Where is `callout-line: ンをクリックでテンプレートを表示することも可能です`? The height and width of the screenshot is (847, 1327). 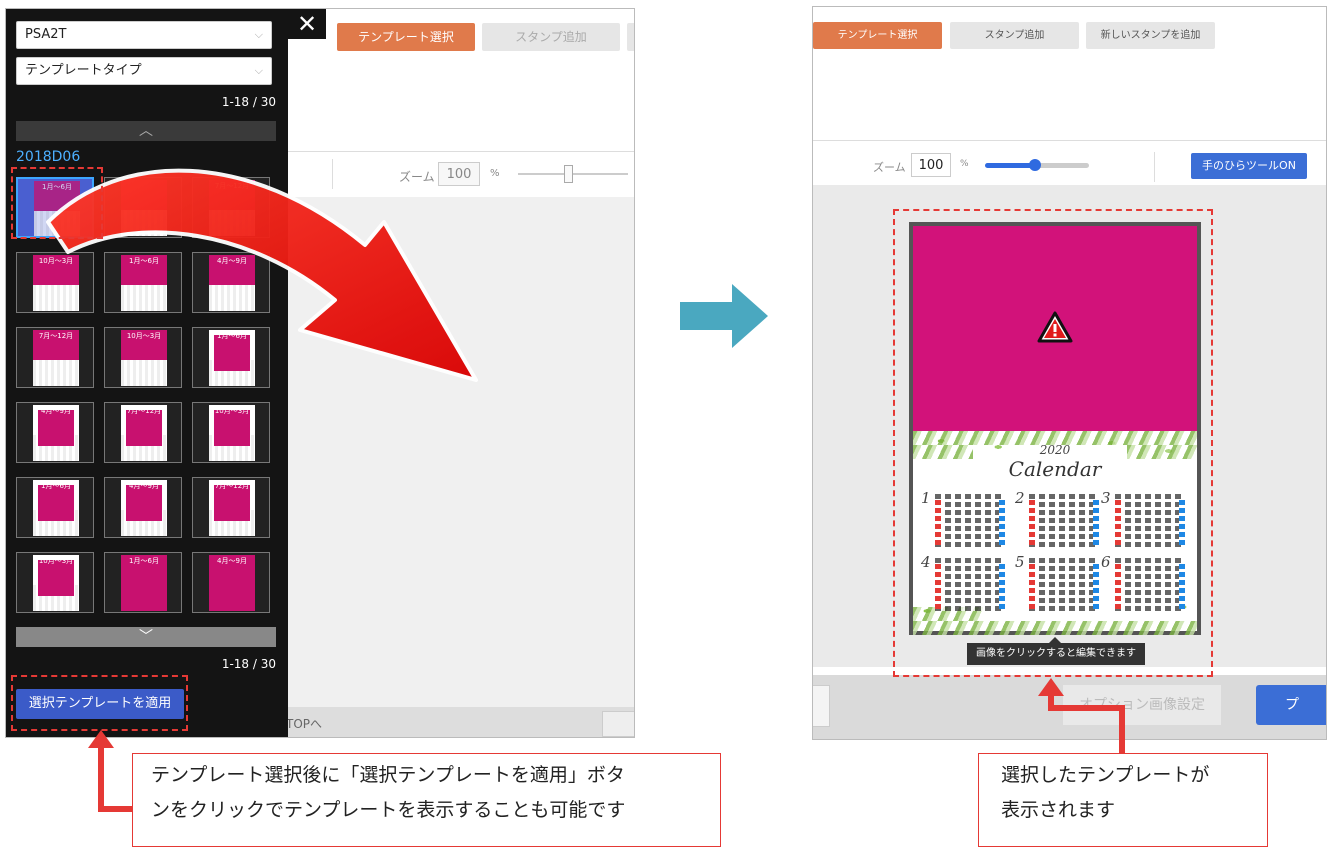 callout-line: ンをクリックでテンプレートを表示することも可能です is located at coordinates (388, 810).